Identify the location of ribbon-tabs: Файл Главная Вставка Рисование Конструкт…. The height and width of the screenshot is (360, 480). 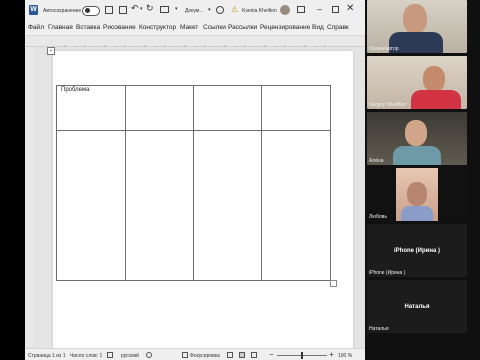
(195, 28).